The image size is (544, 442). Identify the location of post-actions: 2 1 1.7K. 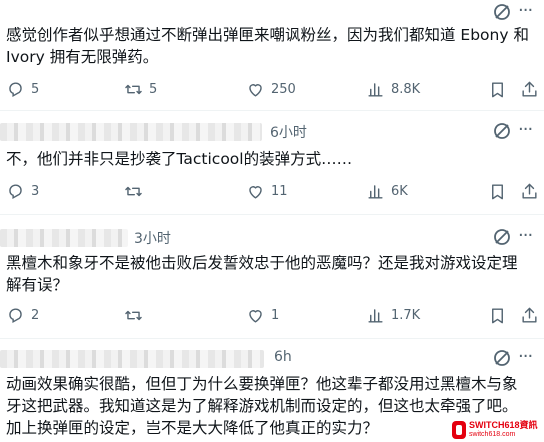
(272, 315).